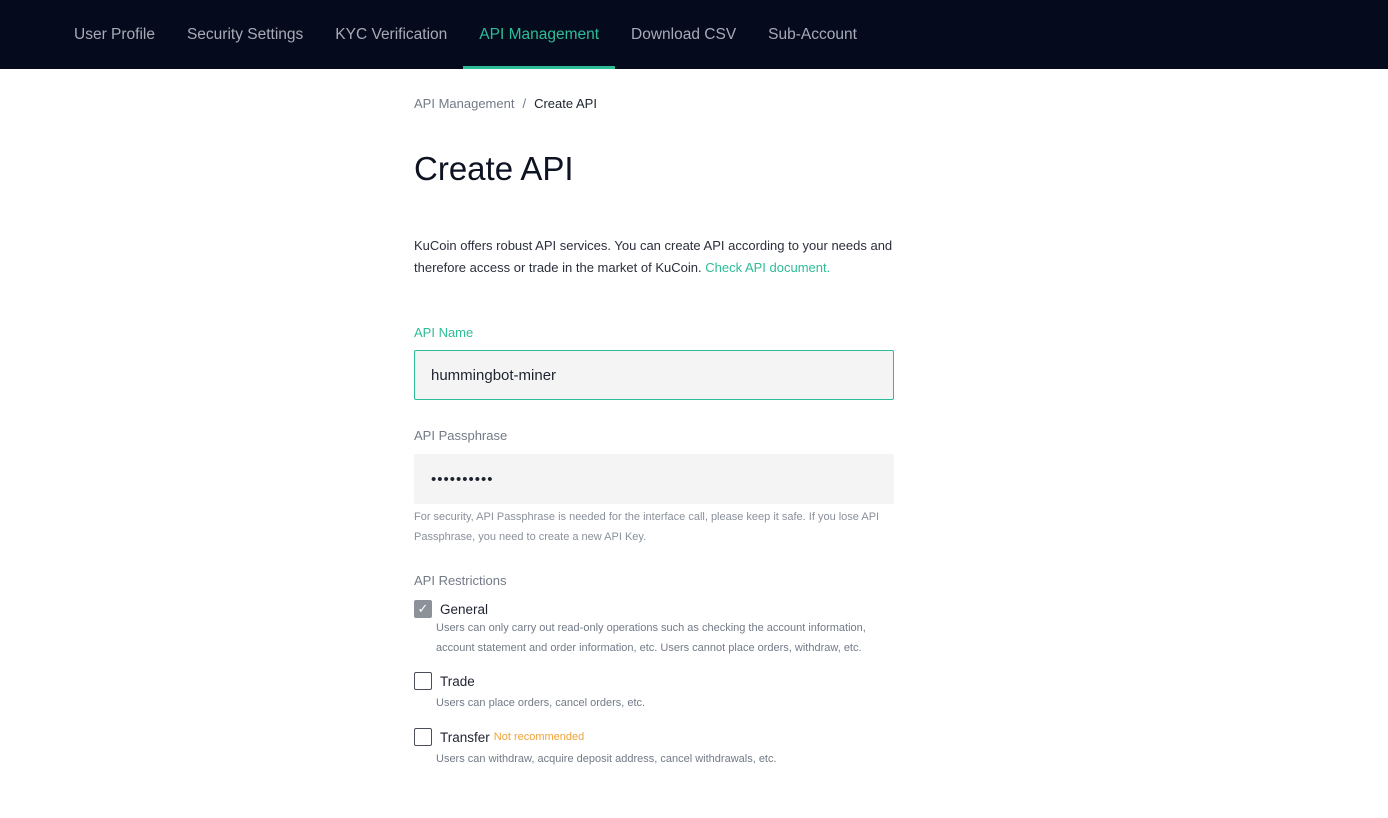 The width and height of the screenshot is (1388, 818). What do you see at coordinates (654, 609) in the screenshot?
I see `restriction-general: ✓ General` at bounding box center [654, 609].